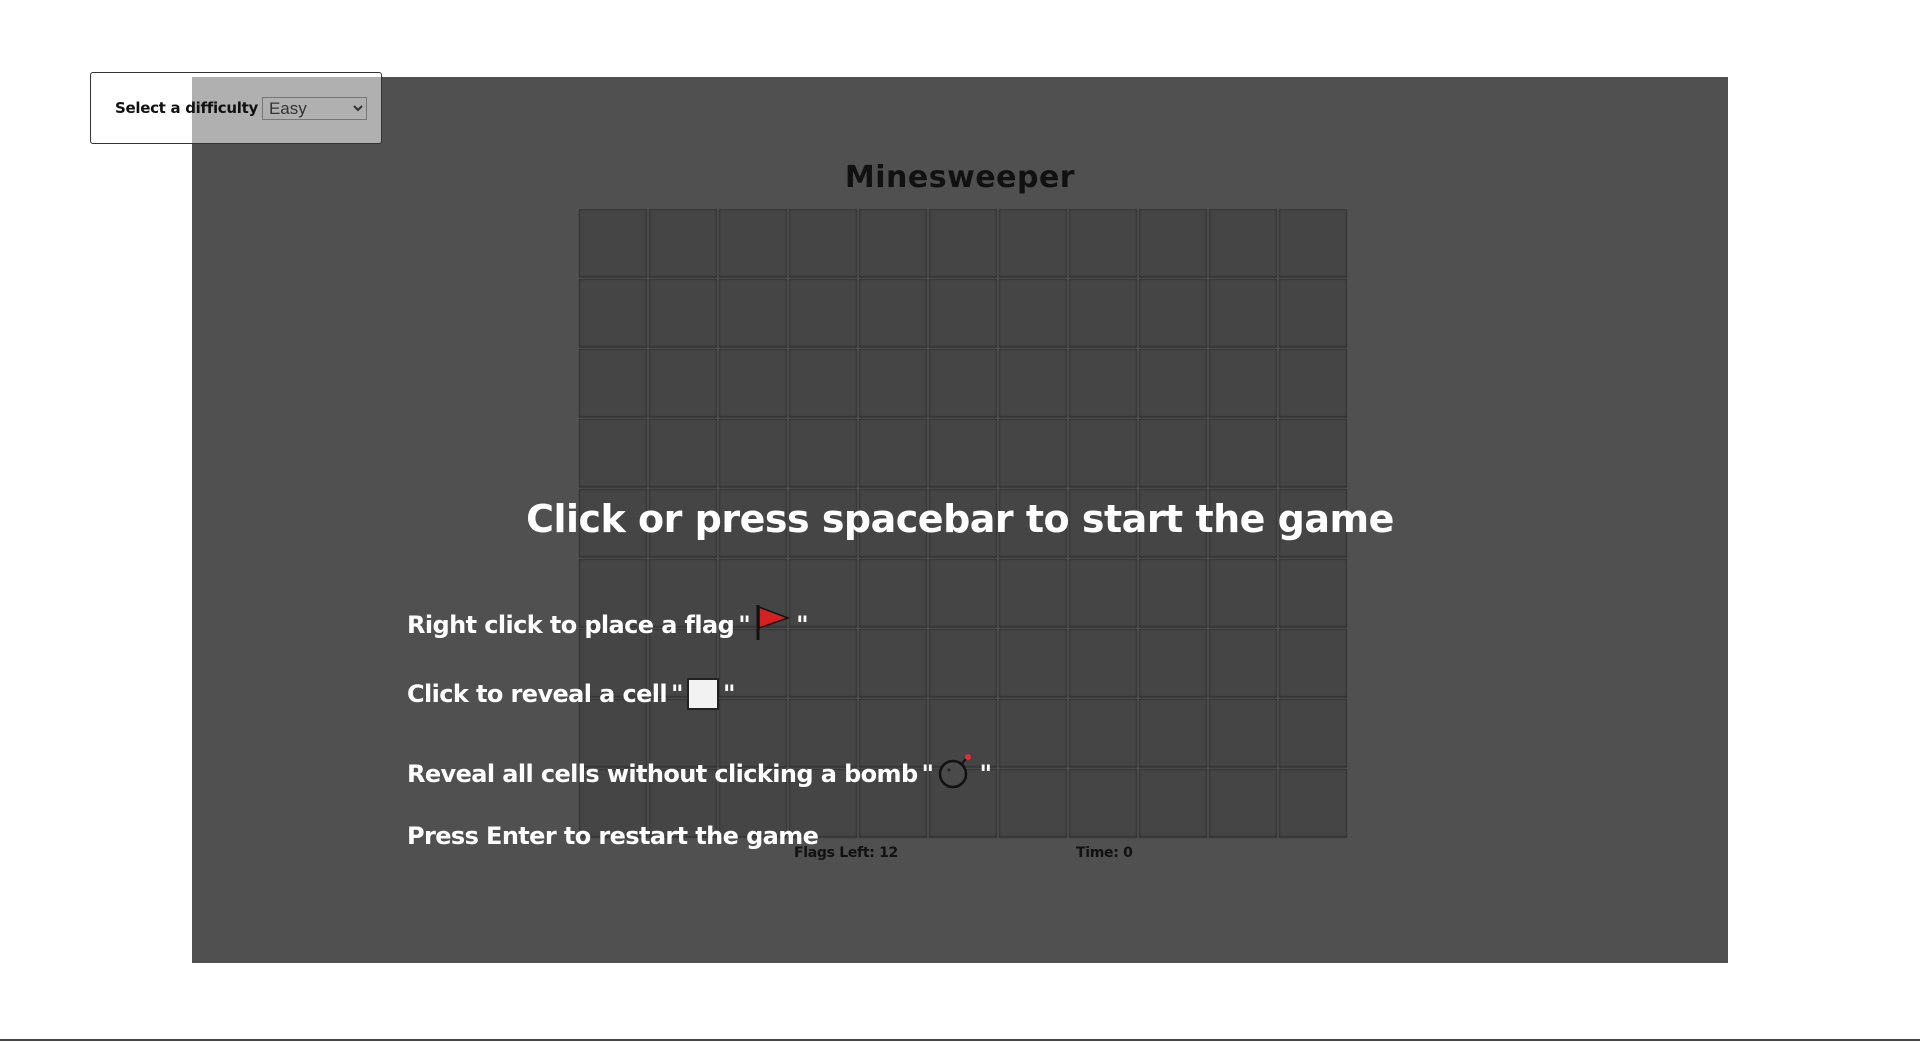 The image size is (1920, 1042). I want to click on difficulty-select: Easy, so click(314, 108).